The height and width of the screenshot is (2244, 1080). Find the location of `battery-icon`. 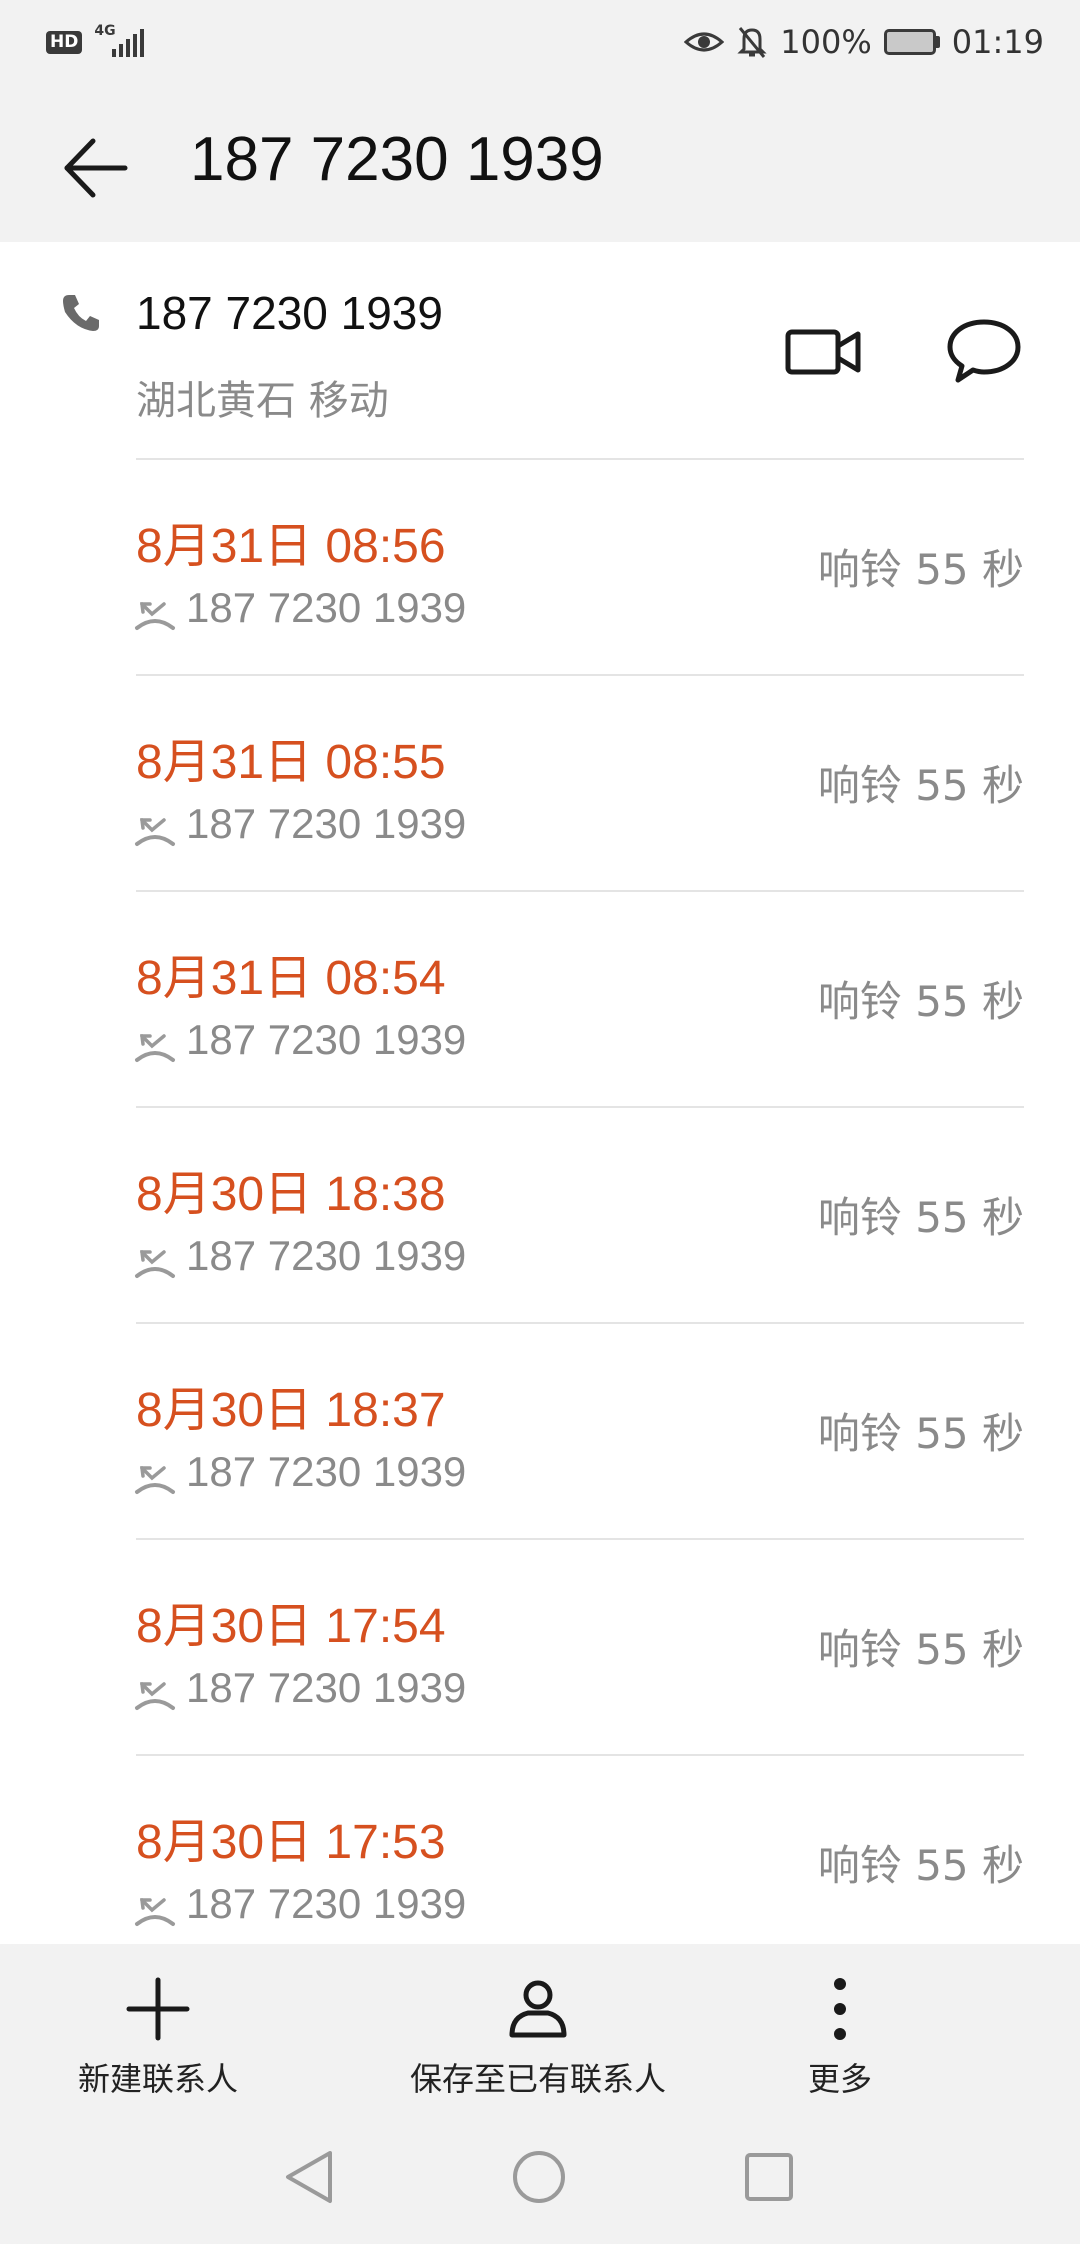

battery-icon is located at coordinates (911, 42).